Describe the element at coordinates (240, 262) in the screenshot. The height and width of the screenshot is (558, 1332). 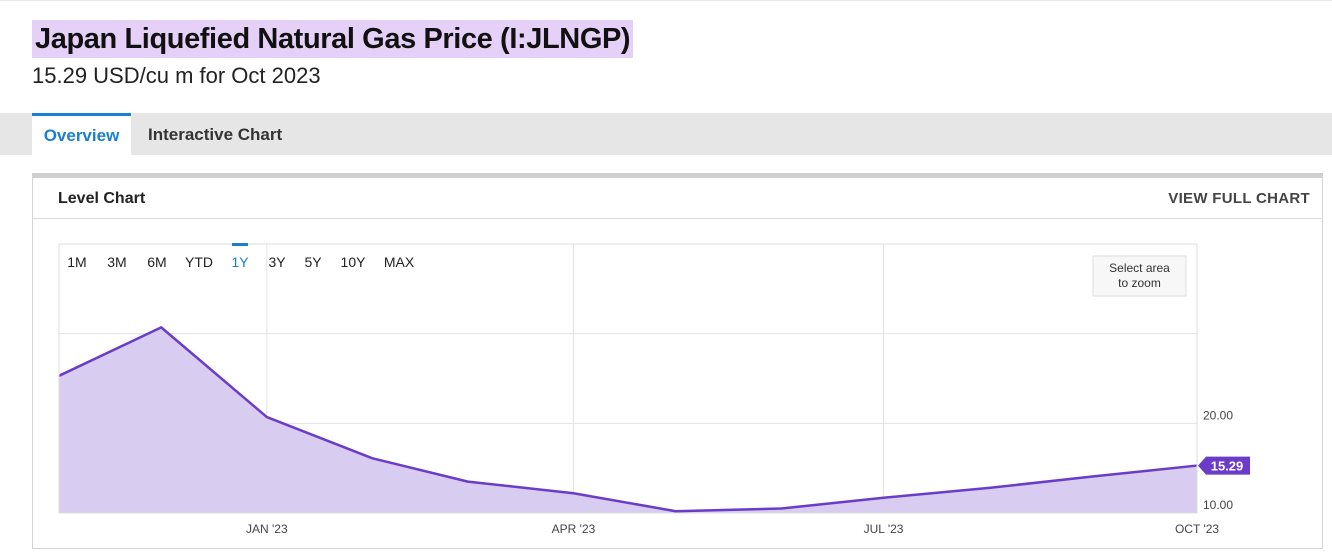
I see `range-button-1y: 1Y` at that location.